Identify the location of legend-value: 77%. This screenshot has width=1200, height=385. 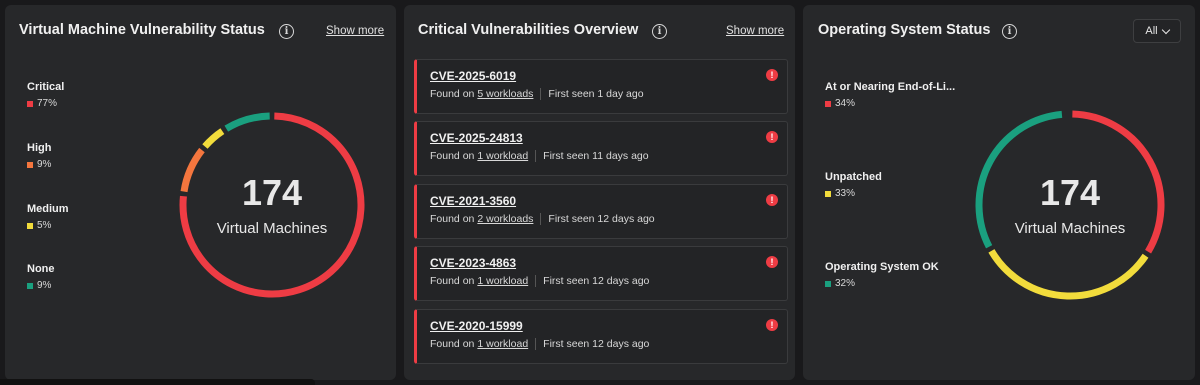
(47, 103).